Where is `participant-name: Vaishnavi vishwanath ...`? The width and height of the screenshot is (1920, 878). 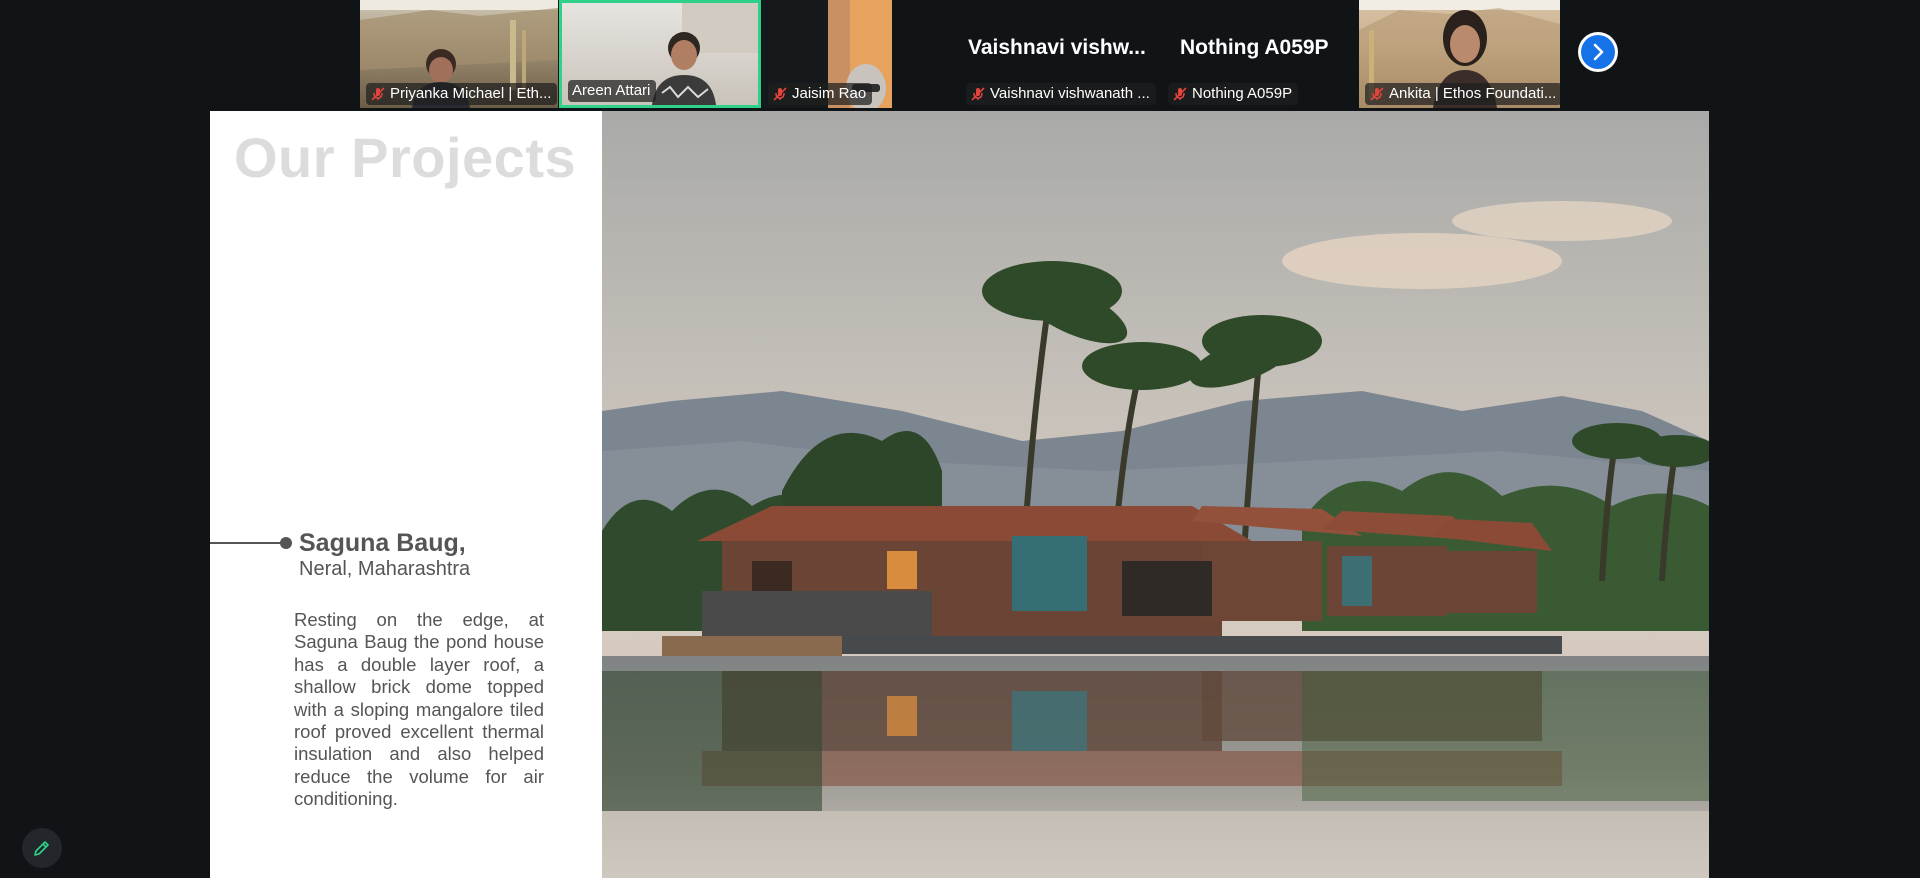
participant-name: Vaishnavi vishwanath ... is located at coordinates (1070, 93).